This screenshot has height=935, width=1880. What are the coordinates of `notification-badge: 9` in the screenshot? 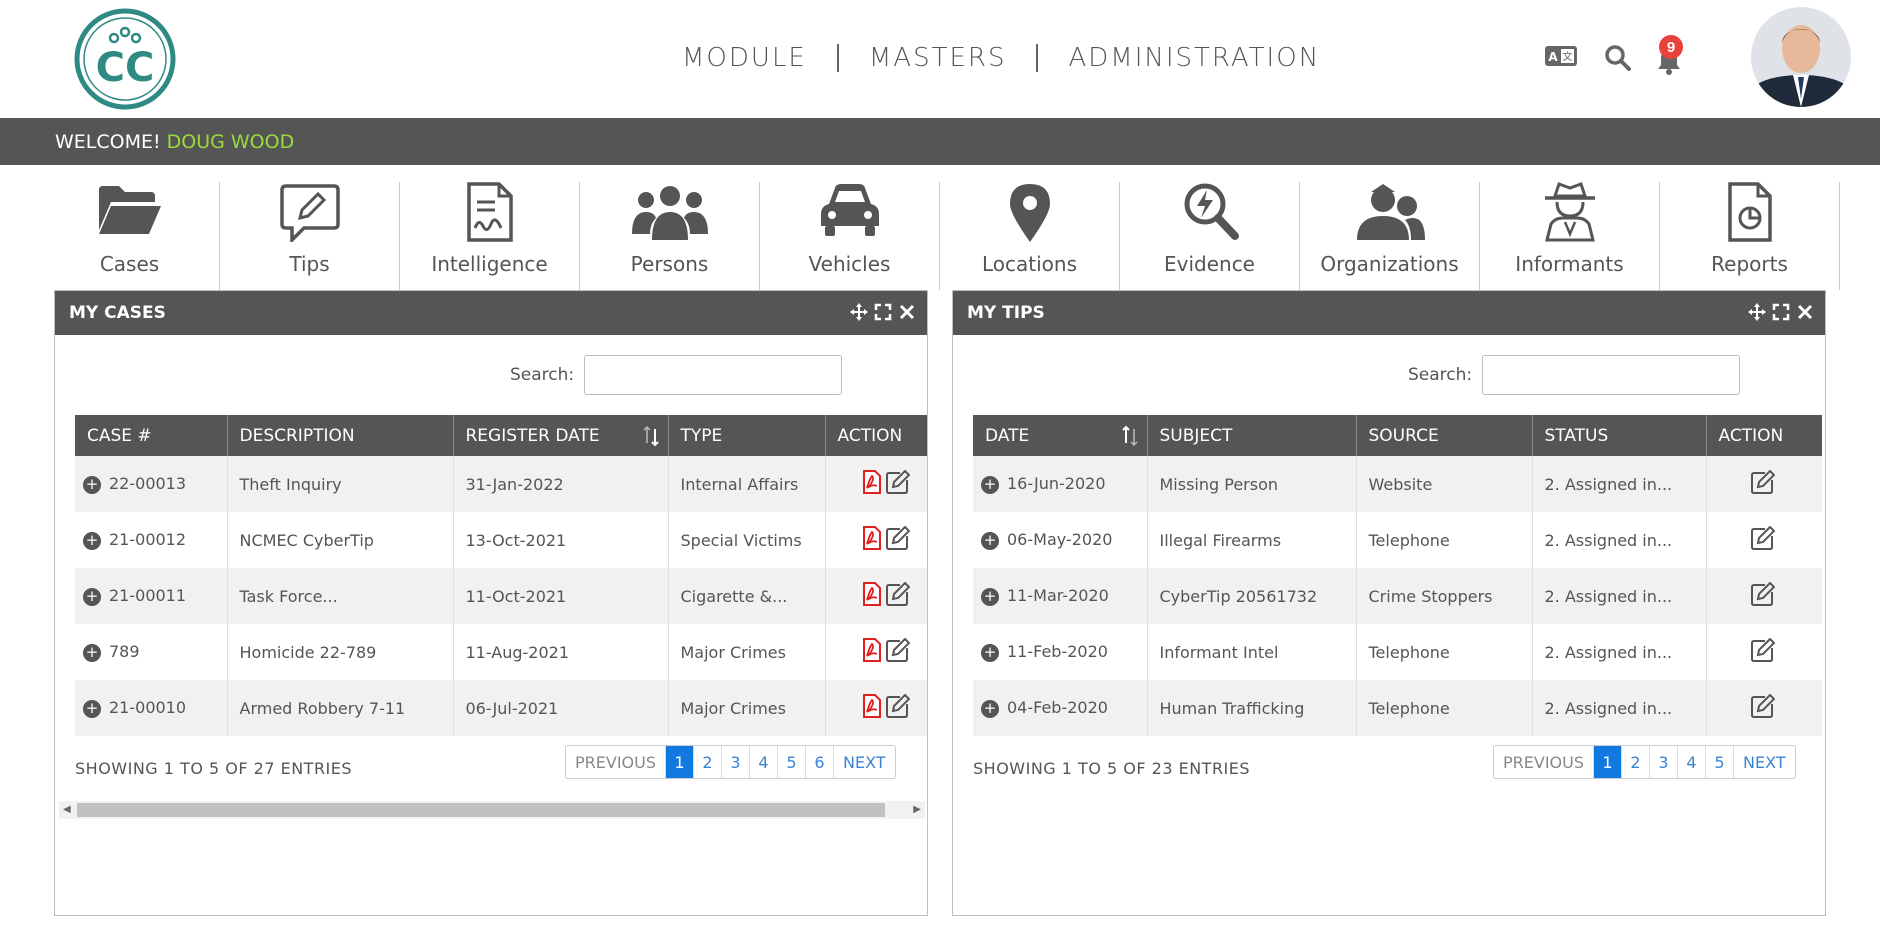 It's located at (1671, 47).